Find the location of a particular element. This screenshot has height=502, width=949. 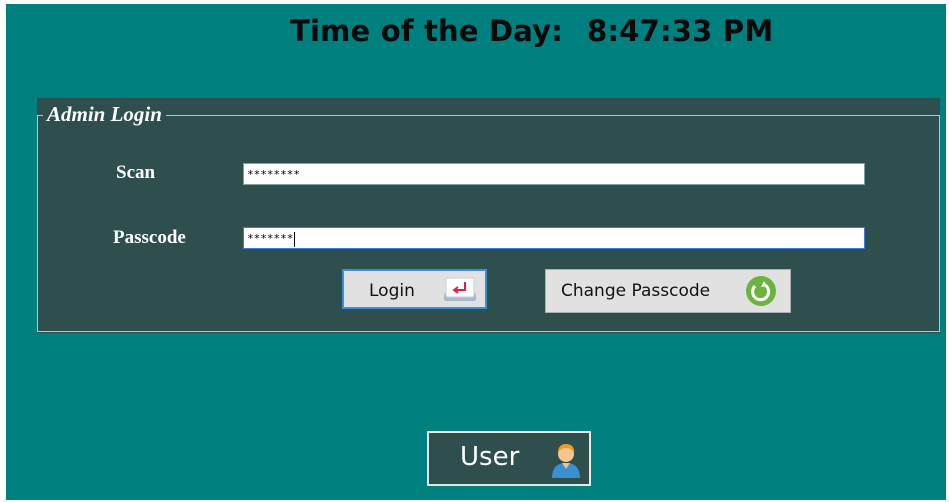

login-button-label: Login is located at coordinates (392, 291).